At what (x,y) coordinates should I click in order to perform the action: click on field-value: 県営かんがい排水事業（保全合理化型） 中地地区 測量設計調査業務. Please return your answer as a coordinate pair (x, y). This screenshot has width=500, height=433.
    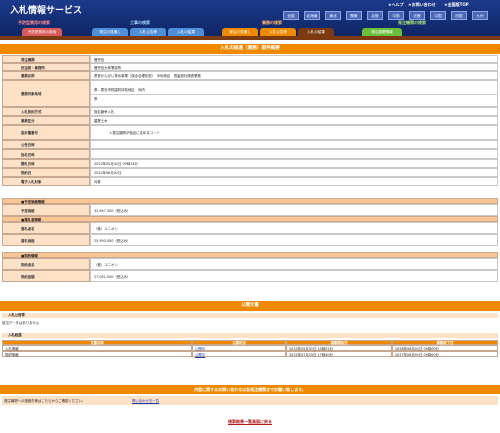
    Looking at the image, I should click on (294, 75).